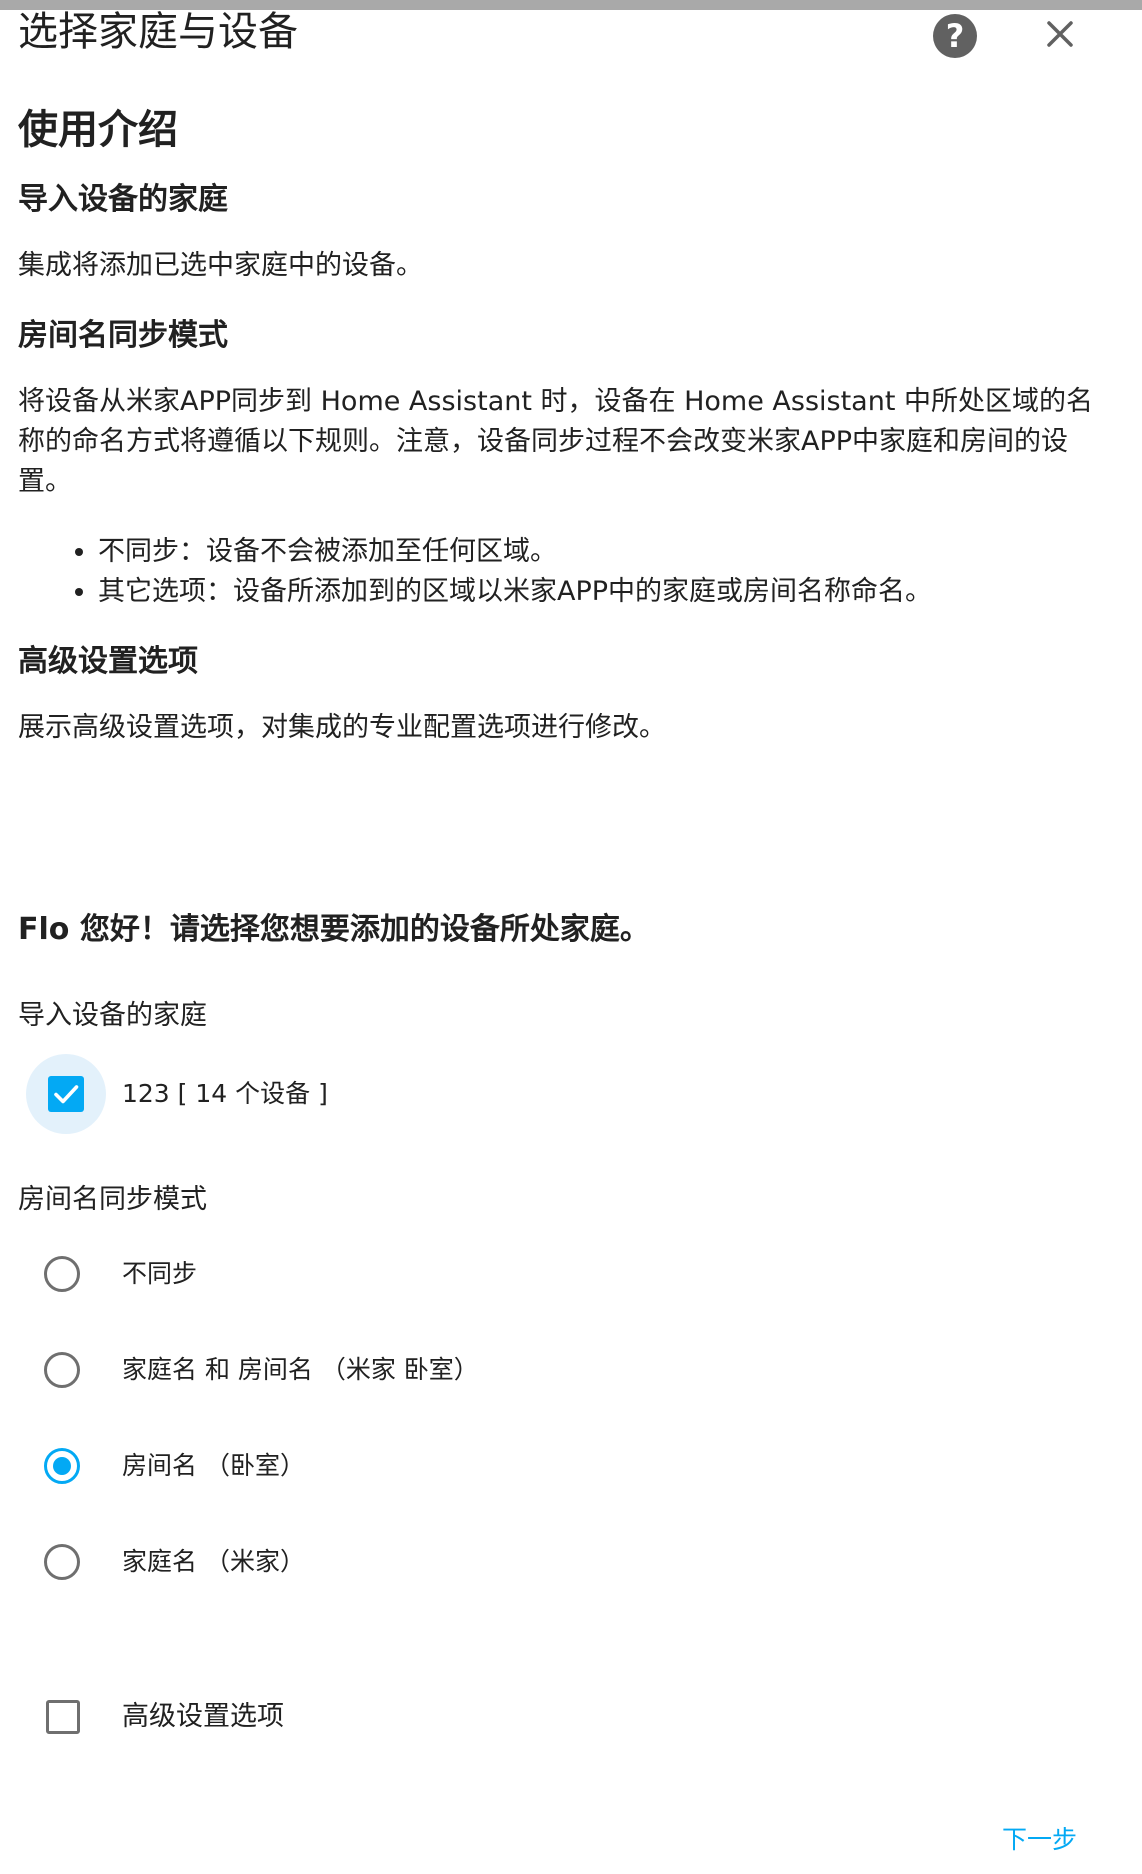  What do you see at coordinates (98, 130) in the screenshot?
I see `usage-heading: 使用介绍` at bounding box center [98, 130].